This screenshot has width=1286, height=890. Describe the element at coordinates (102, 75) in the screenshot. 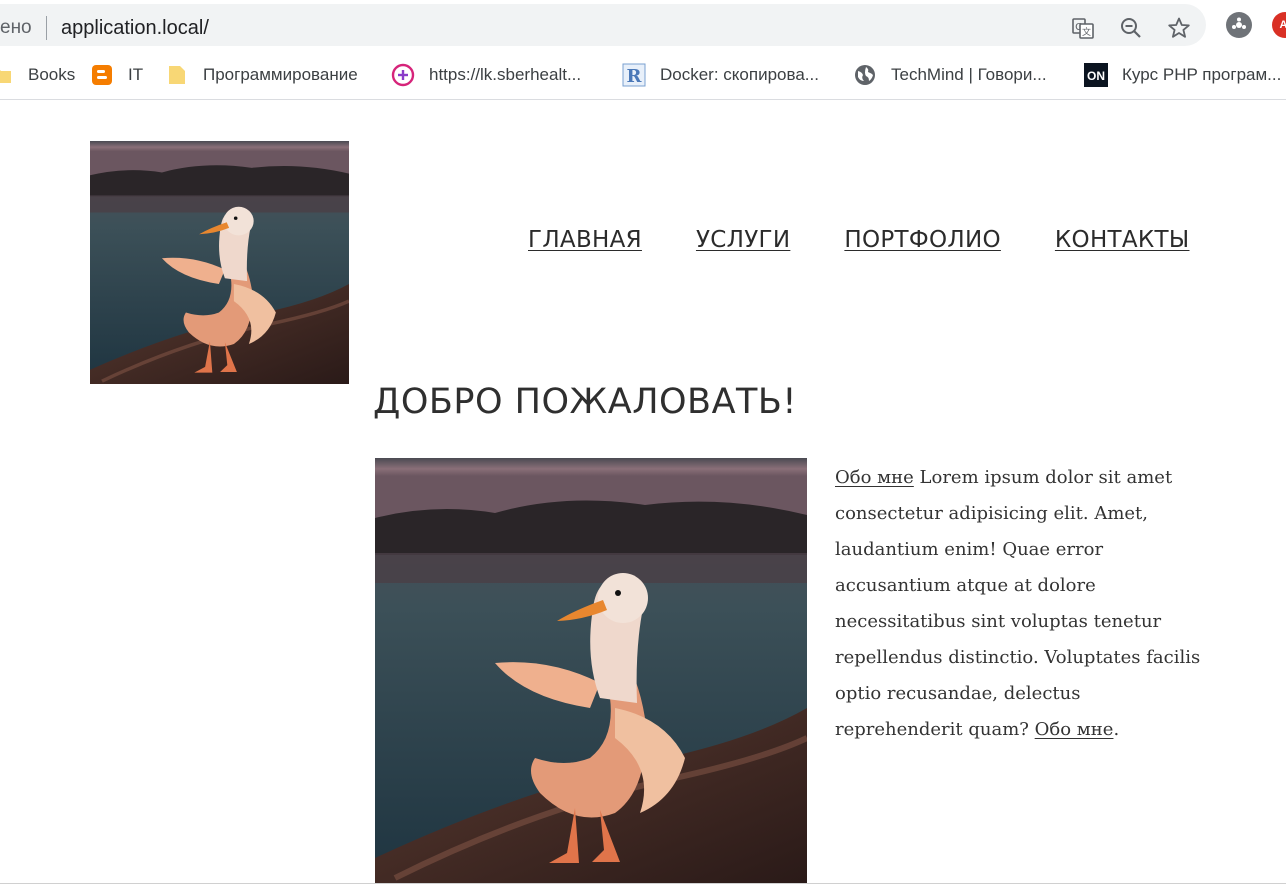

I see `blogger-icon` at that location.